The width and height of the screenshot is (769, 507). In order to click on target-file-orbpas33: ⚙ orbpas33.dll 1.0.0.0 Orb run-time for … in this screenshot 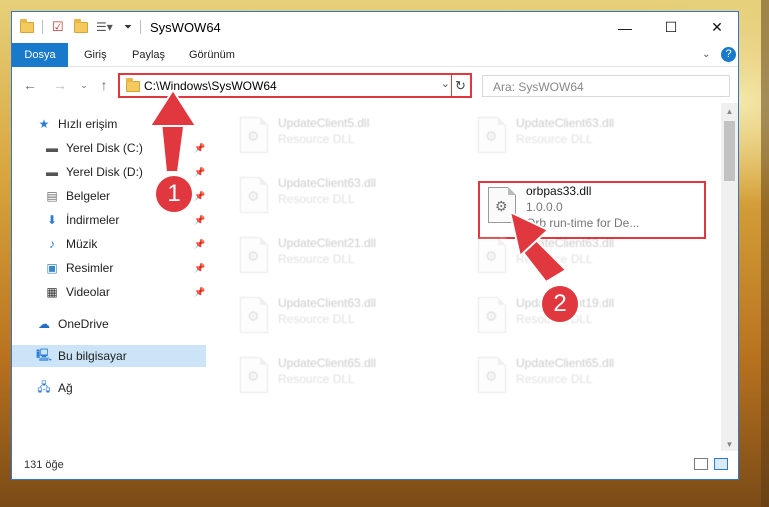, I will do `click(592, 210)`.